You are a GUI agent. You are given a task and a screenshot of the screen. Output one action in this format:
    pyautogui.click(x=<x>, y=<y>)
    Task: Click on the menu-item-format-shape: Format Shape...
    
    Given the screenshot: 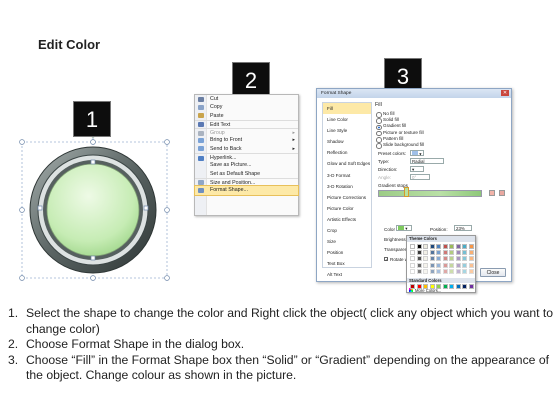 What is the action you would take?
    pyautogui.click(x=246, y=190)
    